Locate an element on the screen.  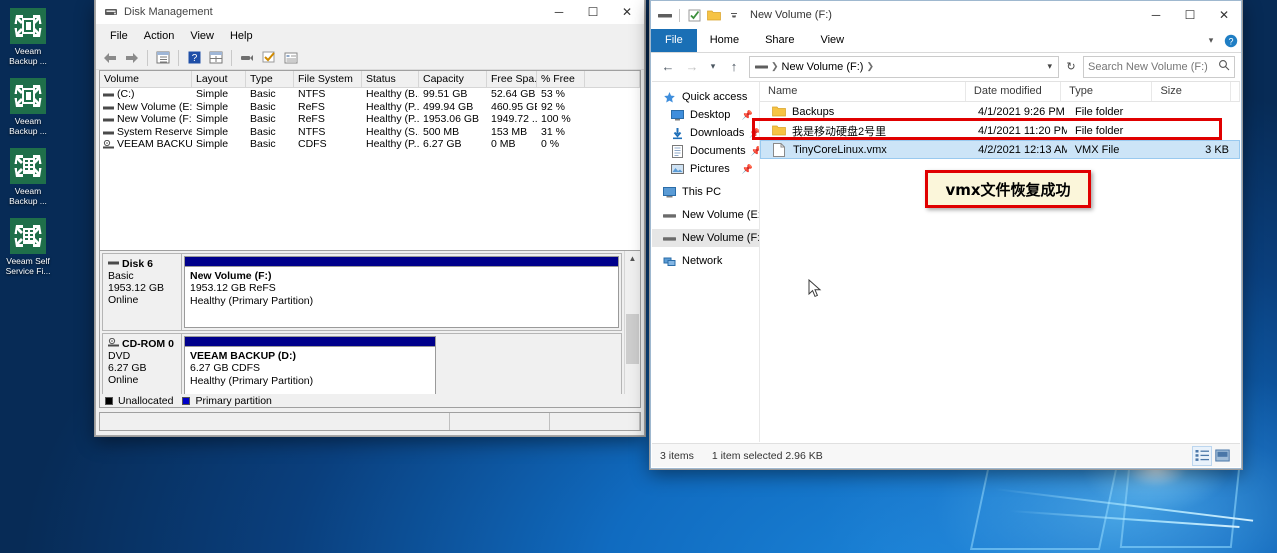
explorer-titlebar: New Volume (F:) ─ ☐ ✕ is located at coordinates (946, 15).